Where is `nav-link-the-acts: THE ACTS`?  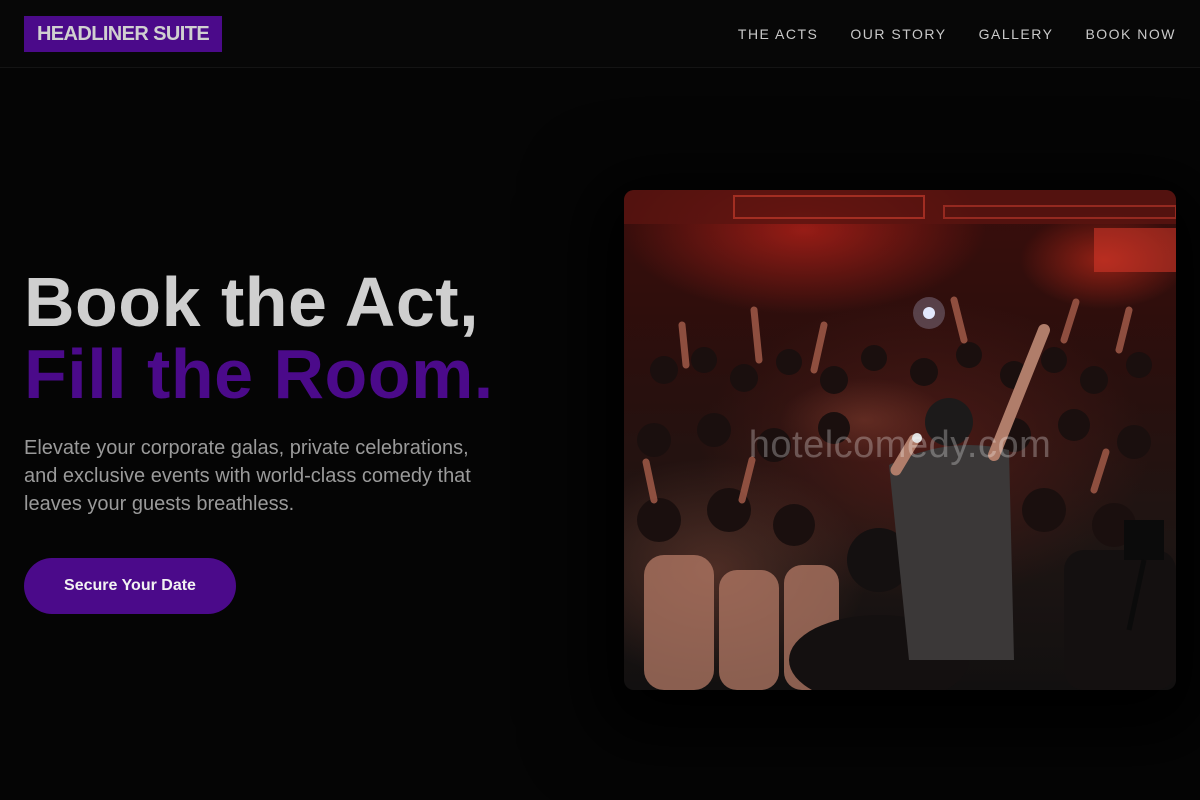
nav-link-the-acts: THE ACTS is located at coordinates (778, 34).